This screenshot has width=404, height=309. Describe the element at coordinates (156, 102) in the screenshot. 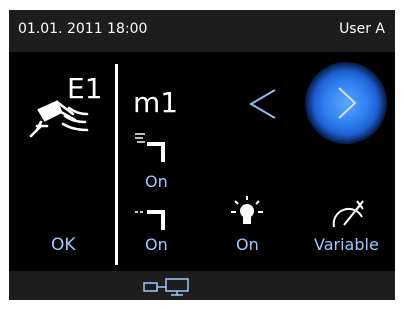

I see `mode-label: m1` at that location.